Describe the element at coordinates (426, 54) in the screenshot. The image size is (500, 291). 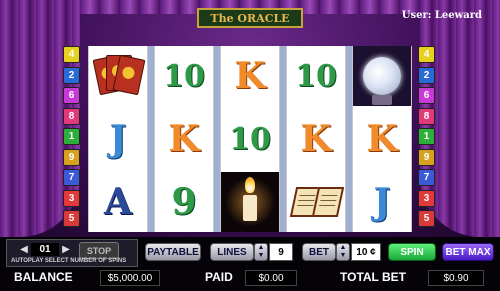
I see `payline-badge-right-4: 4` at that location.